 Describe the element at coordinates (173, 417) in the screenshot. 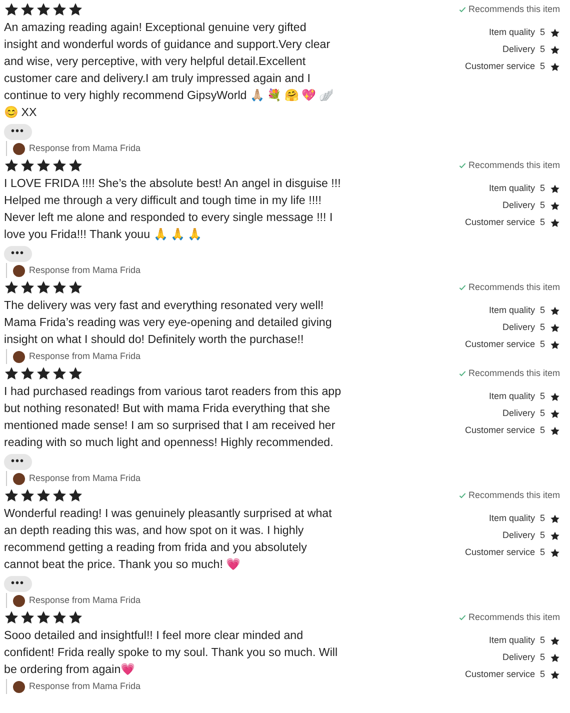

I see `review-text: I had purchased readings from various tarot readers from this app but nothing resonated! But with mama Frida everything that she mentioned made sense! I am so surprised that I am received her reading with so much light and openness! Highly recommended.` at that location.